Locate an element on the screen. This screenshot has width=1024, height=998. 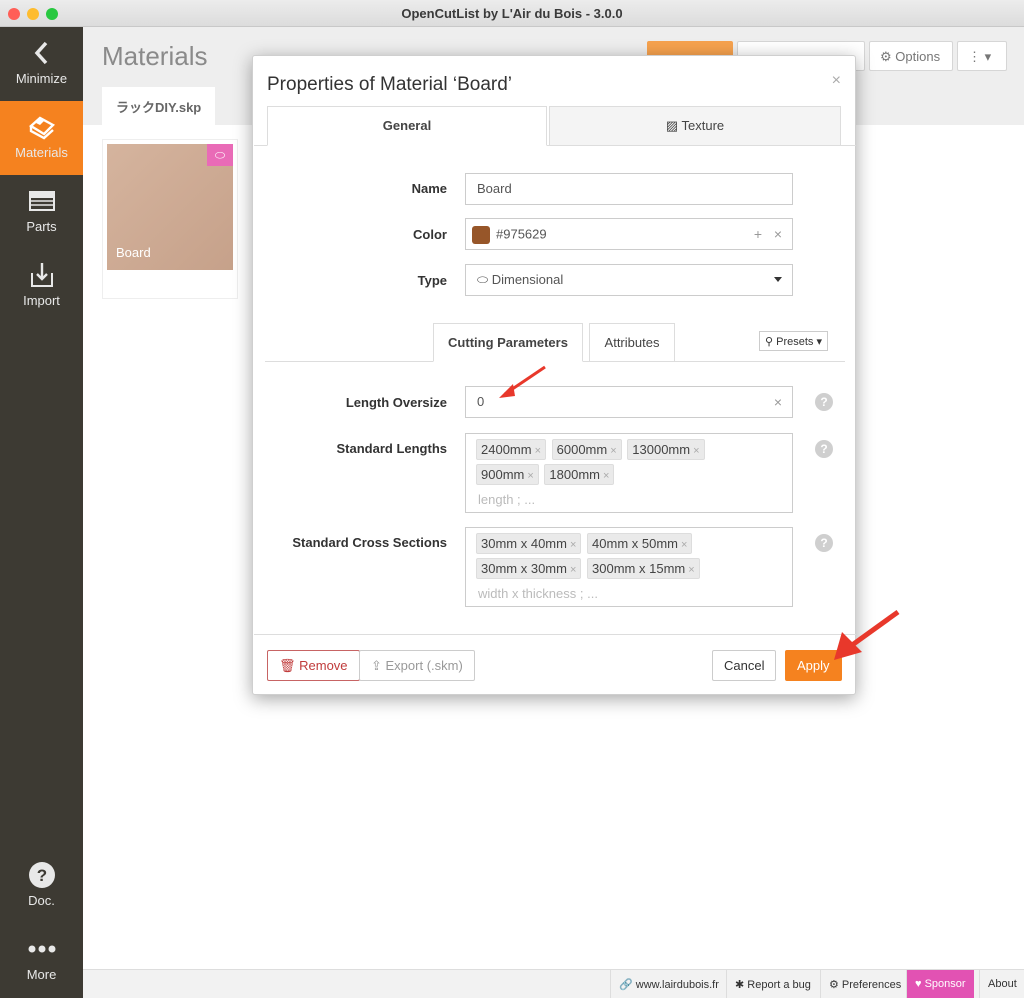
length-tag: 1800mm × is located at coordinates (579, 474).